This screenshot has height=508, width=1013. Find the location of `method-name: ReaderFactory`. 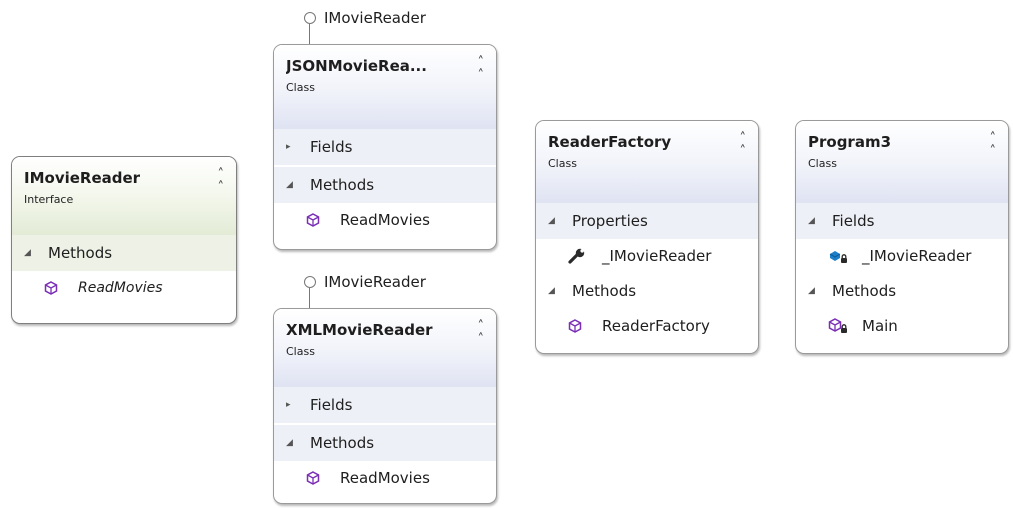

method-name: ReaderFactory is located at coordinates (656, 326).